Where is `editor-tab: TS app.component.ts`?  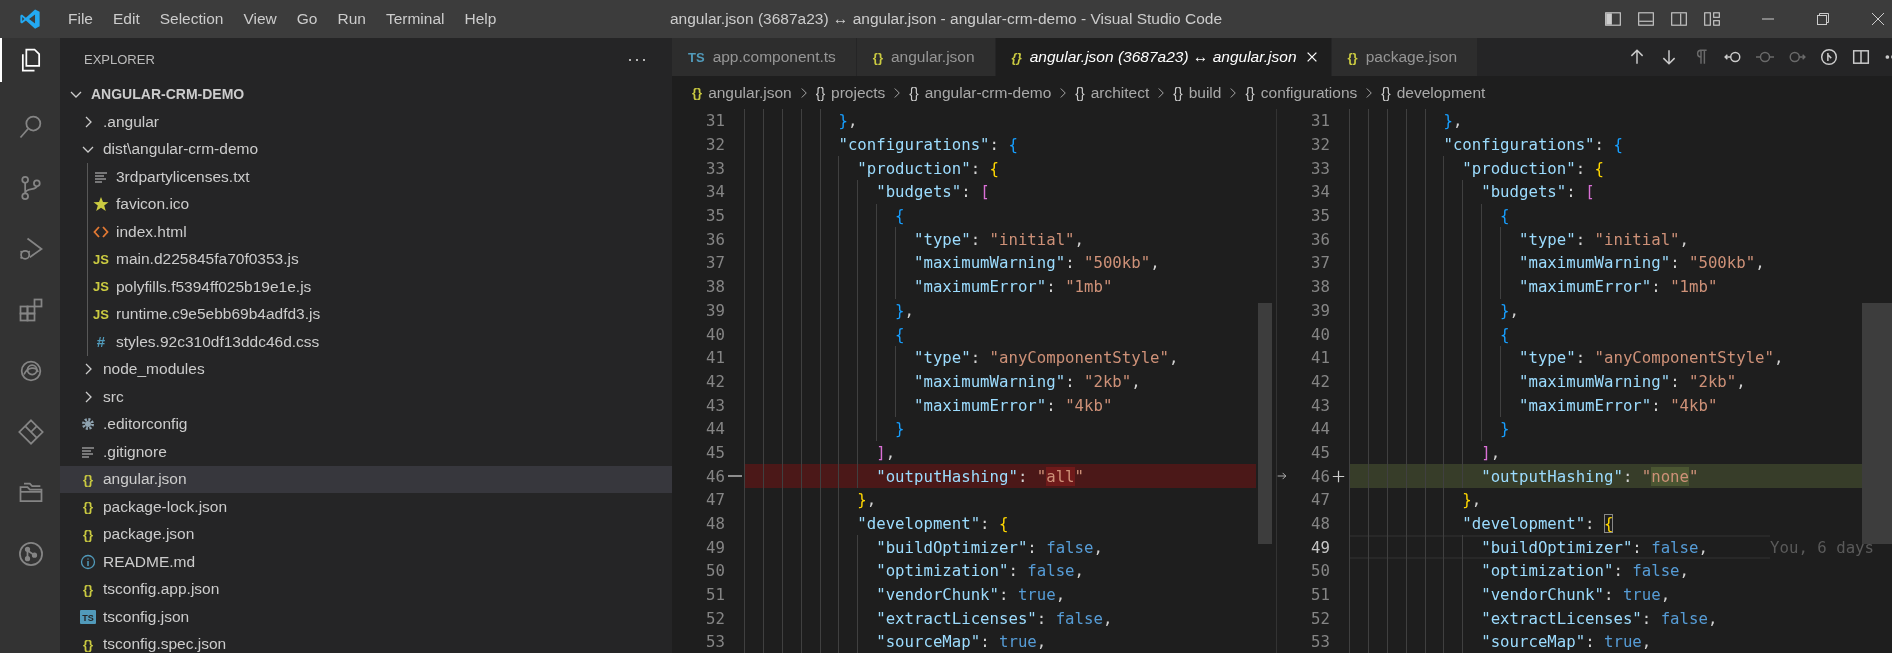
editor-tab: TS app.component.ts is located at coordinates (764, 57).